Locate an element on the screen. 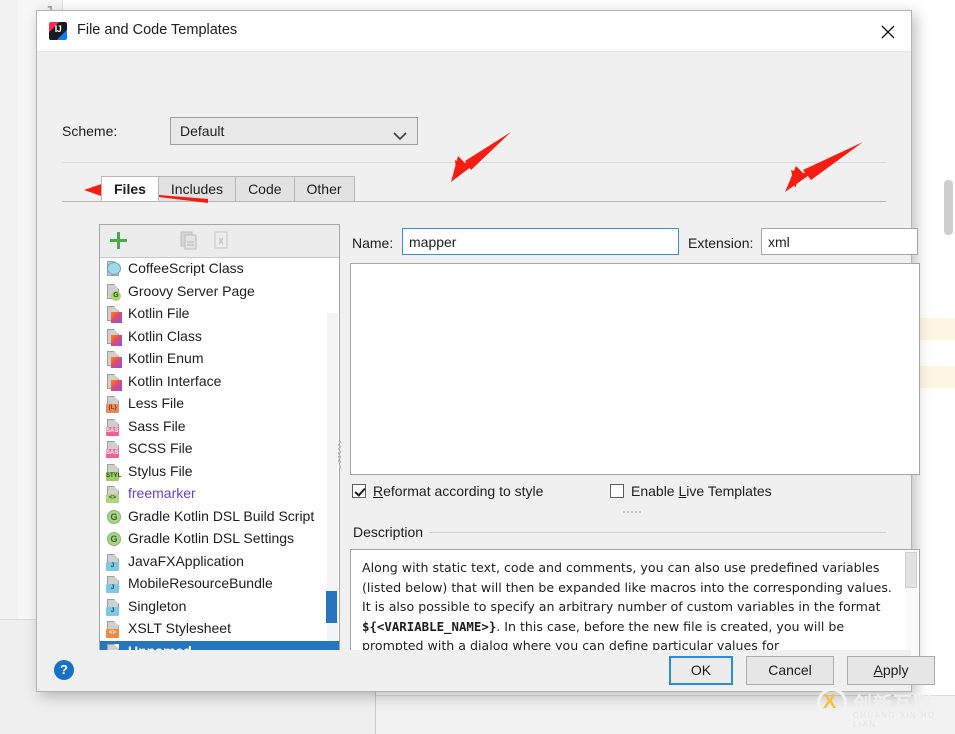  template-list-item: Kotlin Enum is located at coordinates (219, 359).